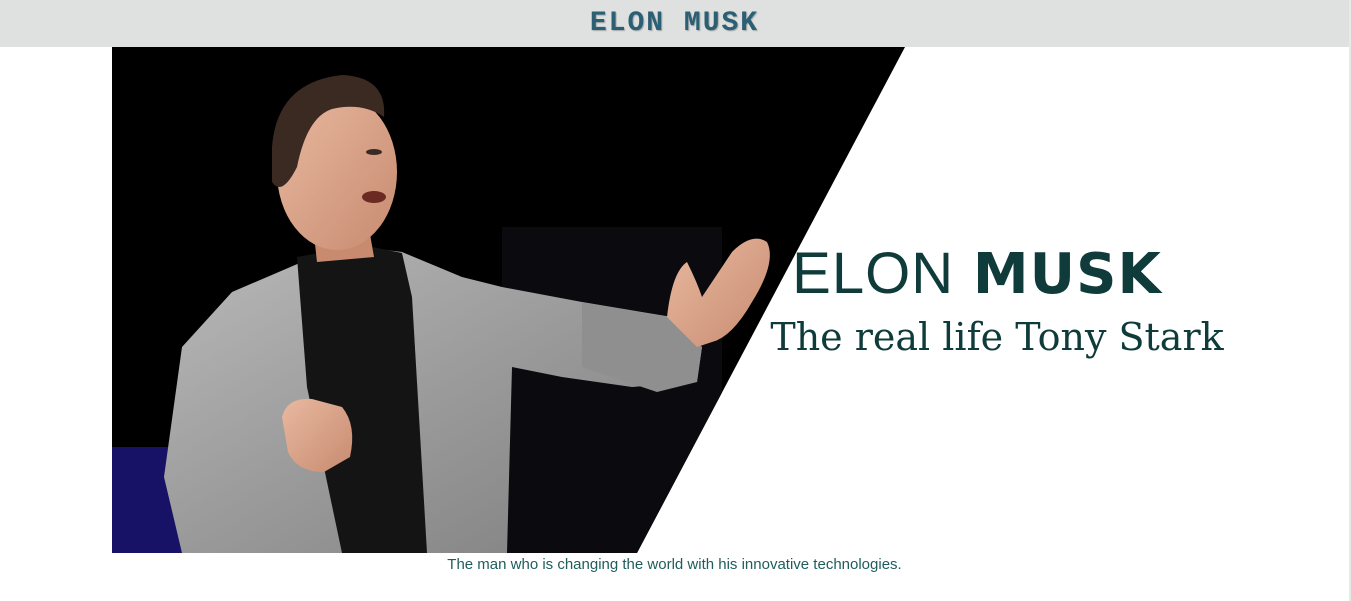 The image size is (1351, 601). I want to click on hero-heading: ELON MUSK, so click(977, 274).